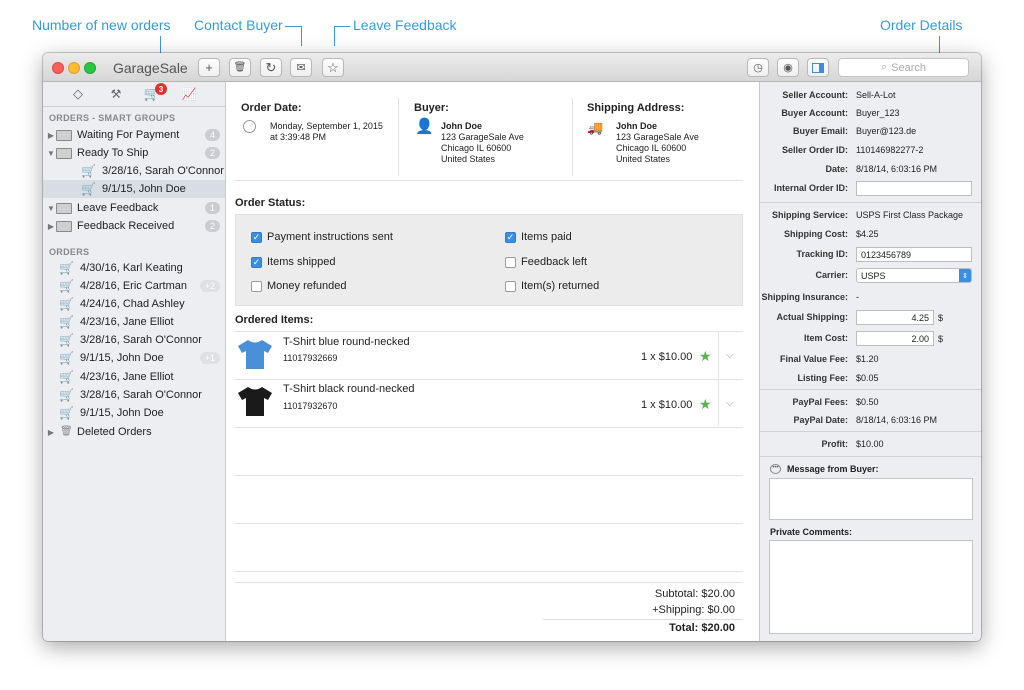  What do you see at coordinates (134, 226) in the screenshot?
I see `sidebar-item-feedback-received: ▶ Feedback Received 2` at bounding box center [134, 226].